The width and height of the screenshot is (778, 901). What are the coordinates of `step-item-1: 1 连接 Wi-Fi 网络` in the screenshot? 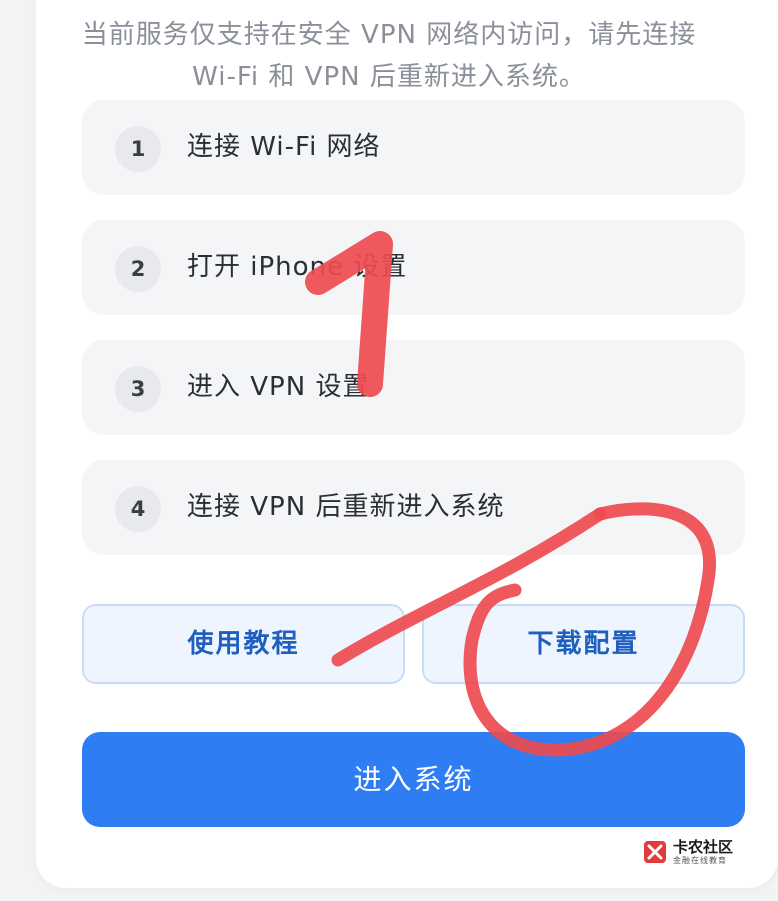 It's located at (413, 147).